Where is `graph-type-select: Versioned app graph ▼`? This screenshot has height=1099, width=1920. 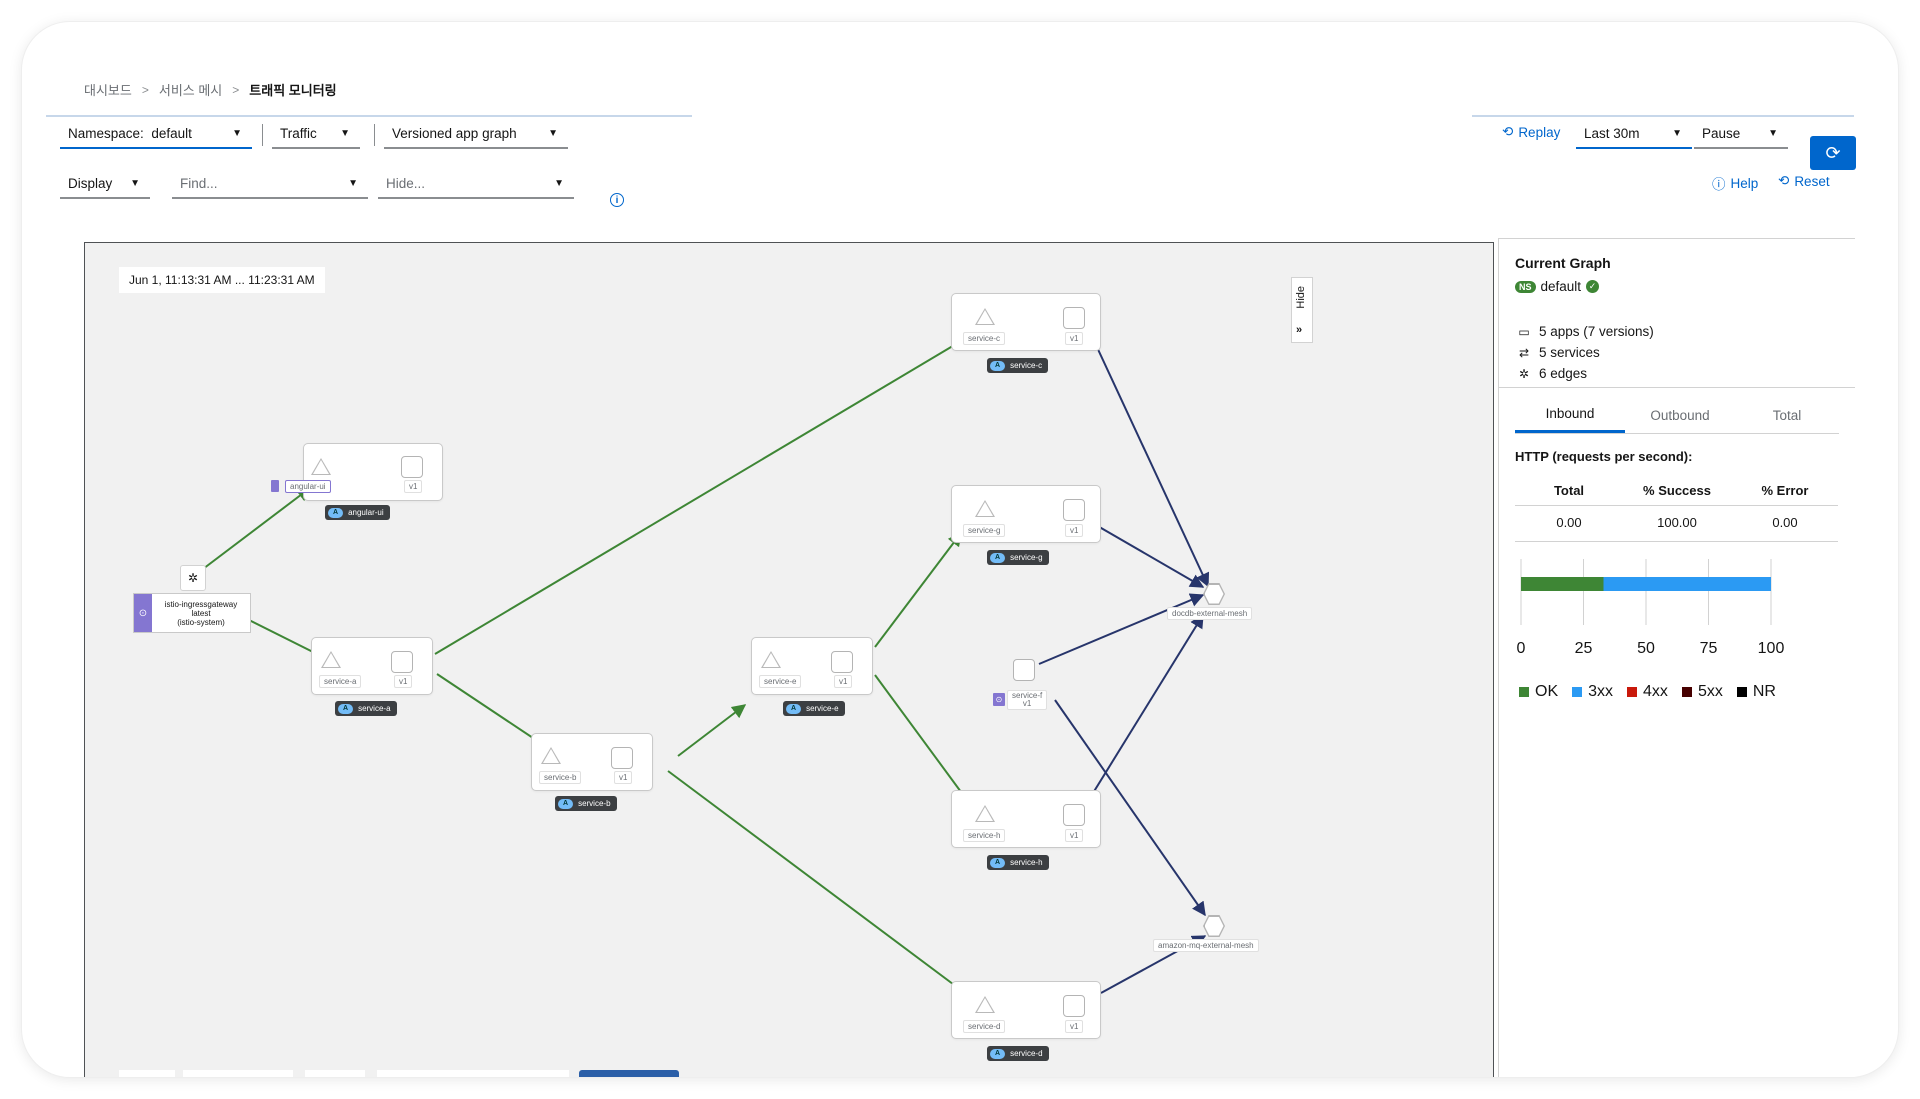 graph-type-select: Versioned app graph ▼ is located at coordinates (476, 134).